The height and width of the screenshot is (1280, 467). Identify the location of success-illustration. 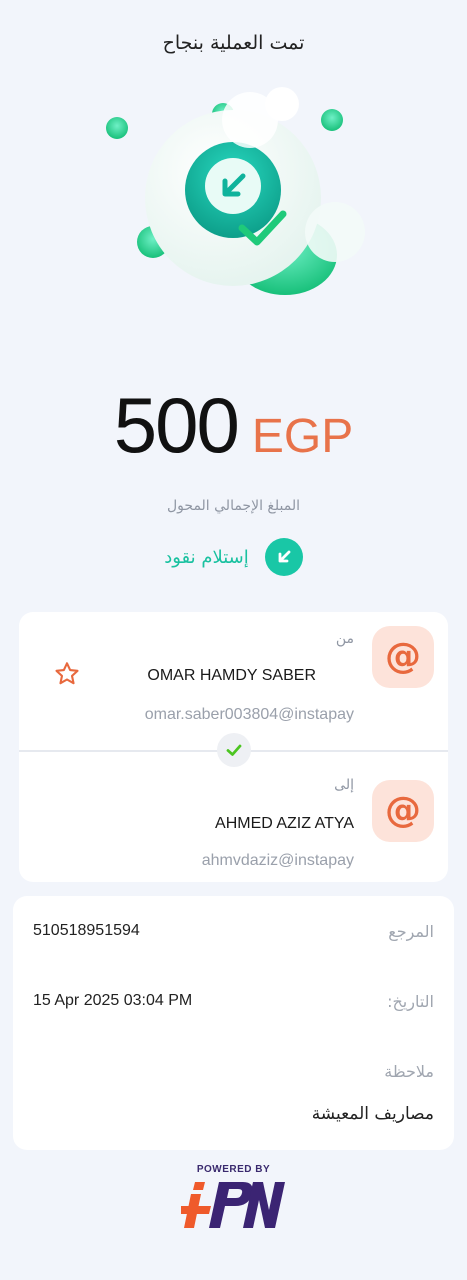
(235, 195).